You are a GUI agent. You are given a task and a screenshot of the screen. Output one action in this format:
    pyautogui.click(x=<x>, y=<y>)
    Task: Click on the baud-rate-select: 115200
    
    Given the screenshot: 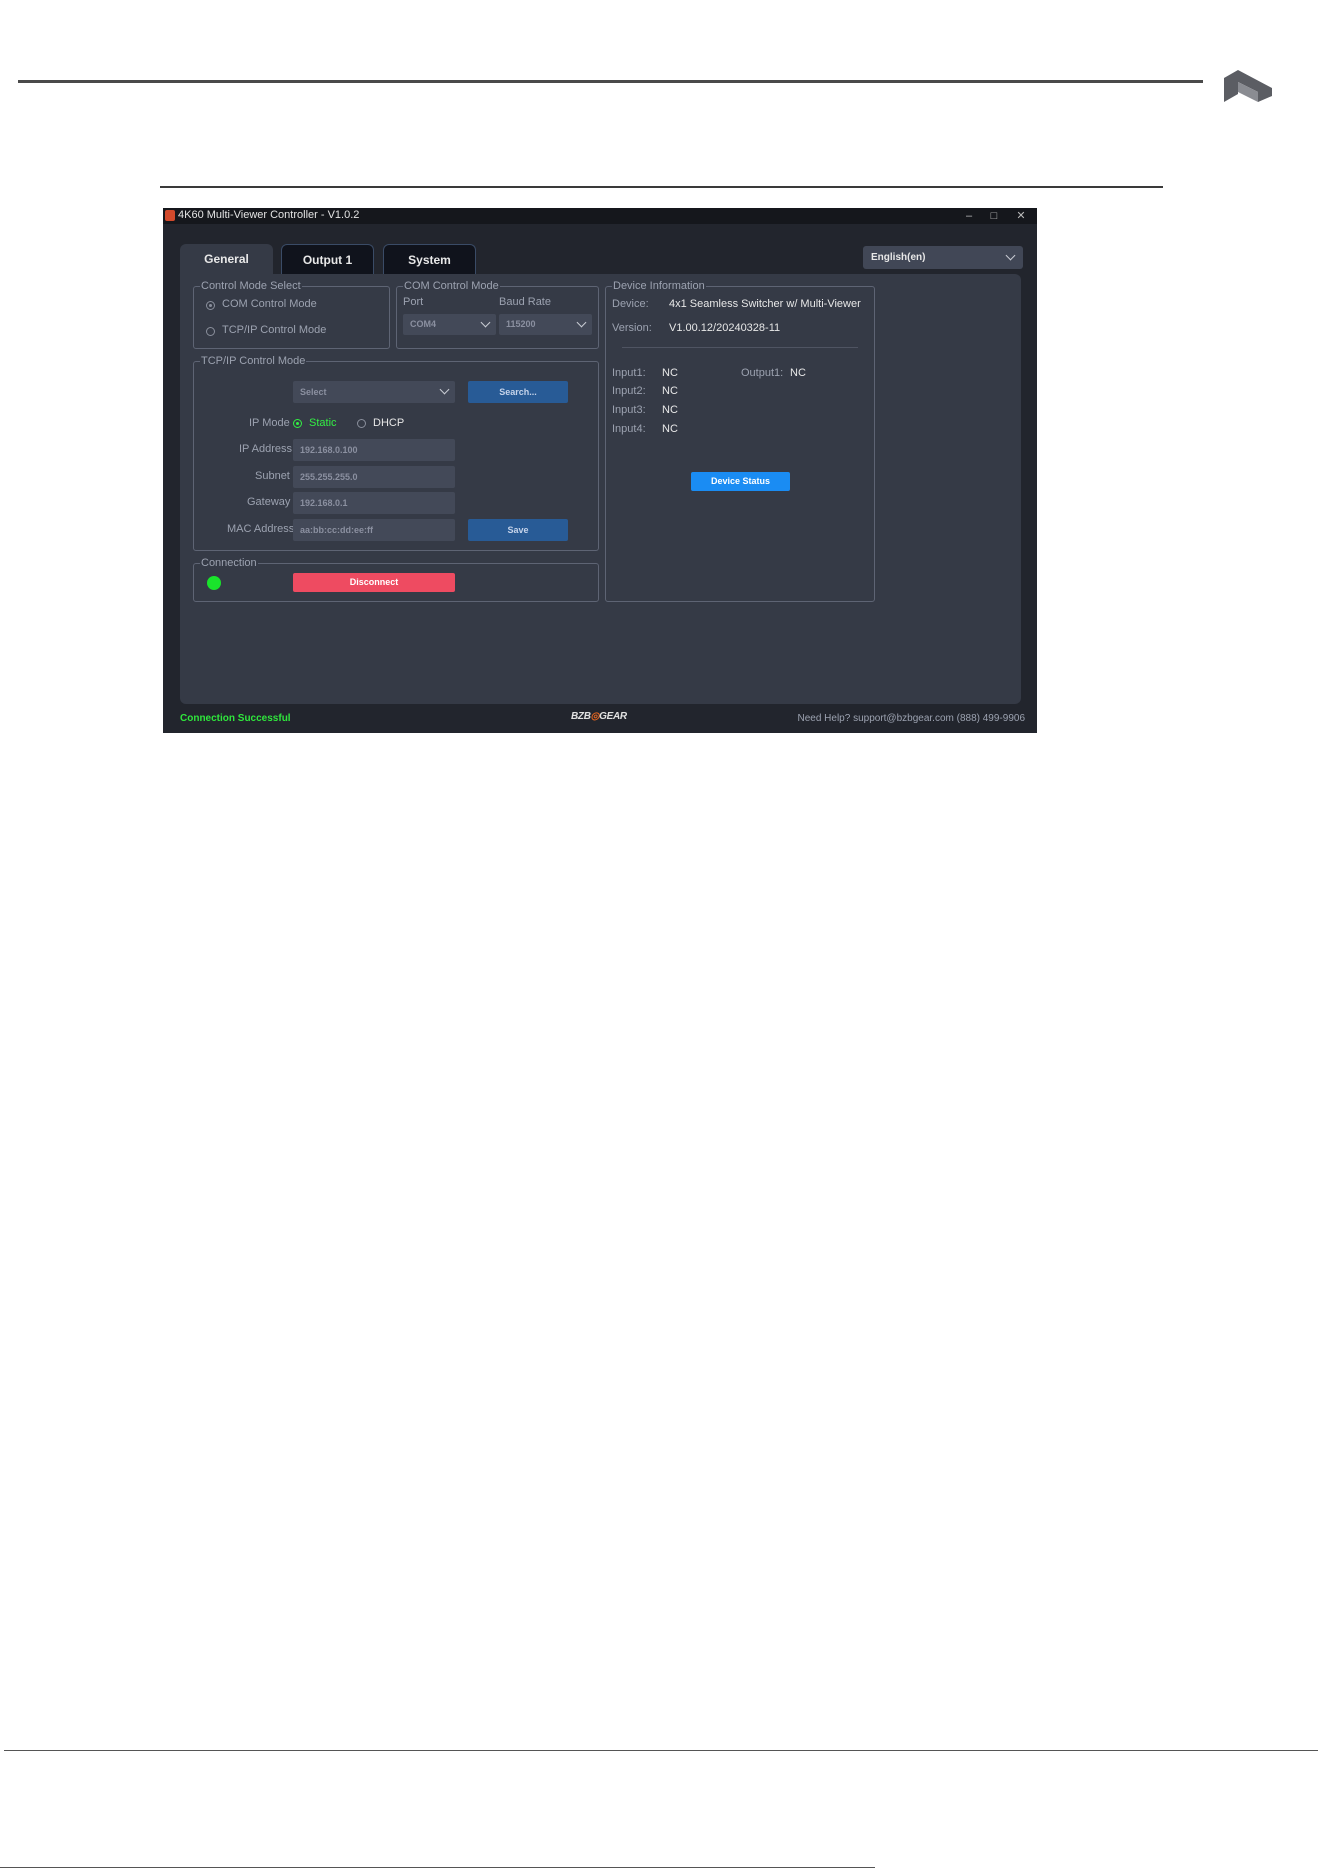 What is the action you would take?
    pyautogui.click(x=545, y=324)
    